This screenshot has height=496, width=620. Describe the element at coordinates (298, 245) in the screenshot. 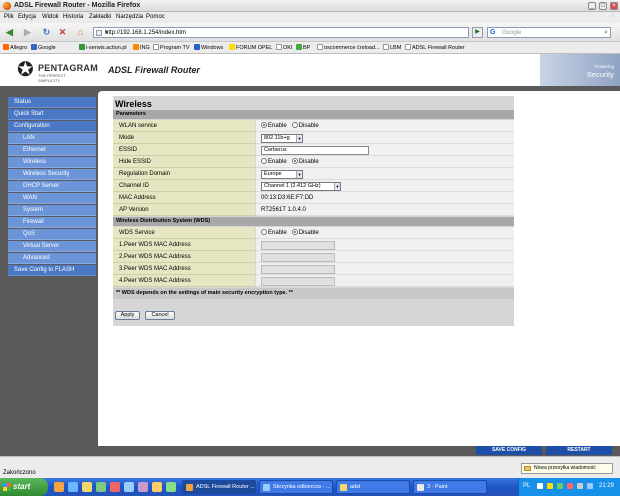

I see `peer-1-input` at that location.